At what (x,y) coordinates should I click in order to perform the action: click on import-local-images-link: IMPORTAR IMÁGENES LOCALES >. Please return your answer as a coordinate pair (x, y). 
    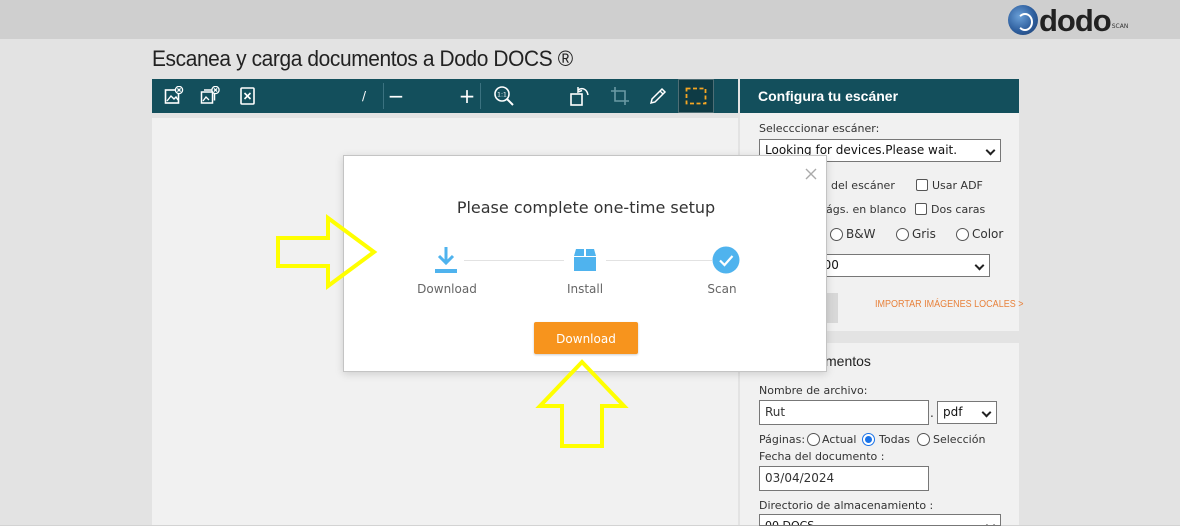
    Looking at the image, I should click on (949, 304).